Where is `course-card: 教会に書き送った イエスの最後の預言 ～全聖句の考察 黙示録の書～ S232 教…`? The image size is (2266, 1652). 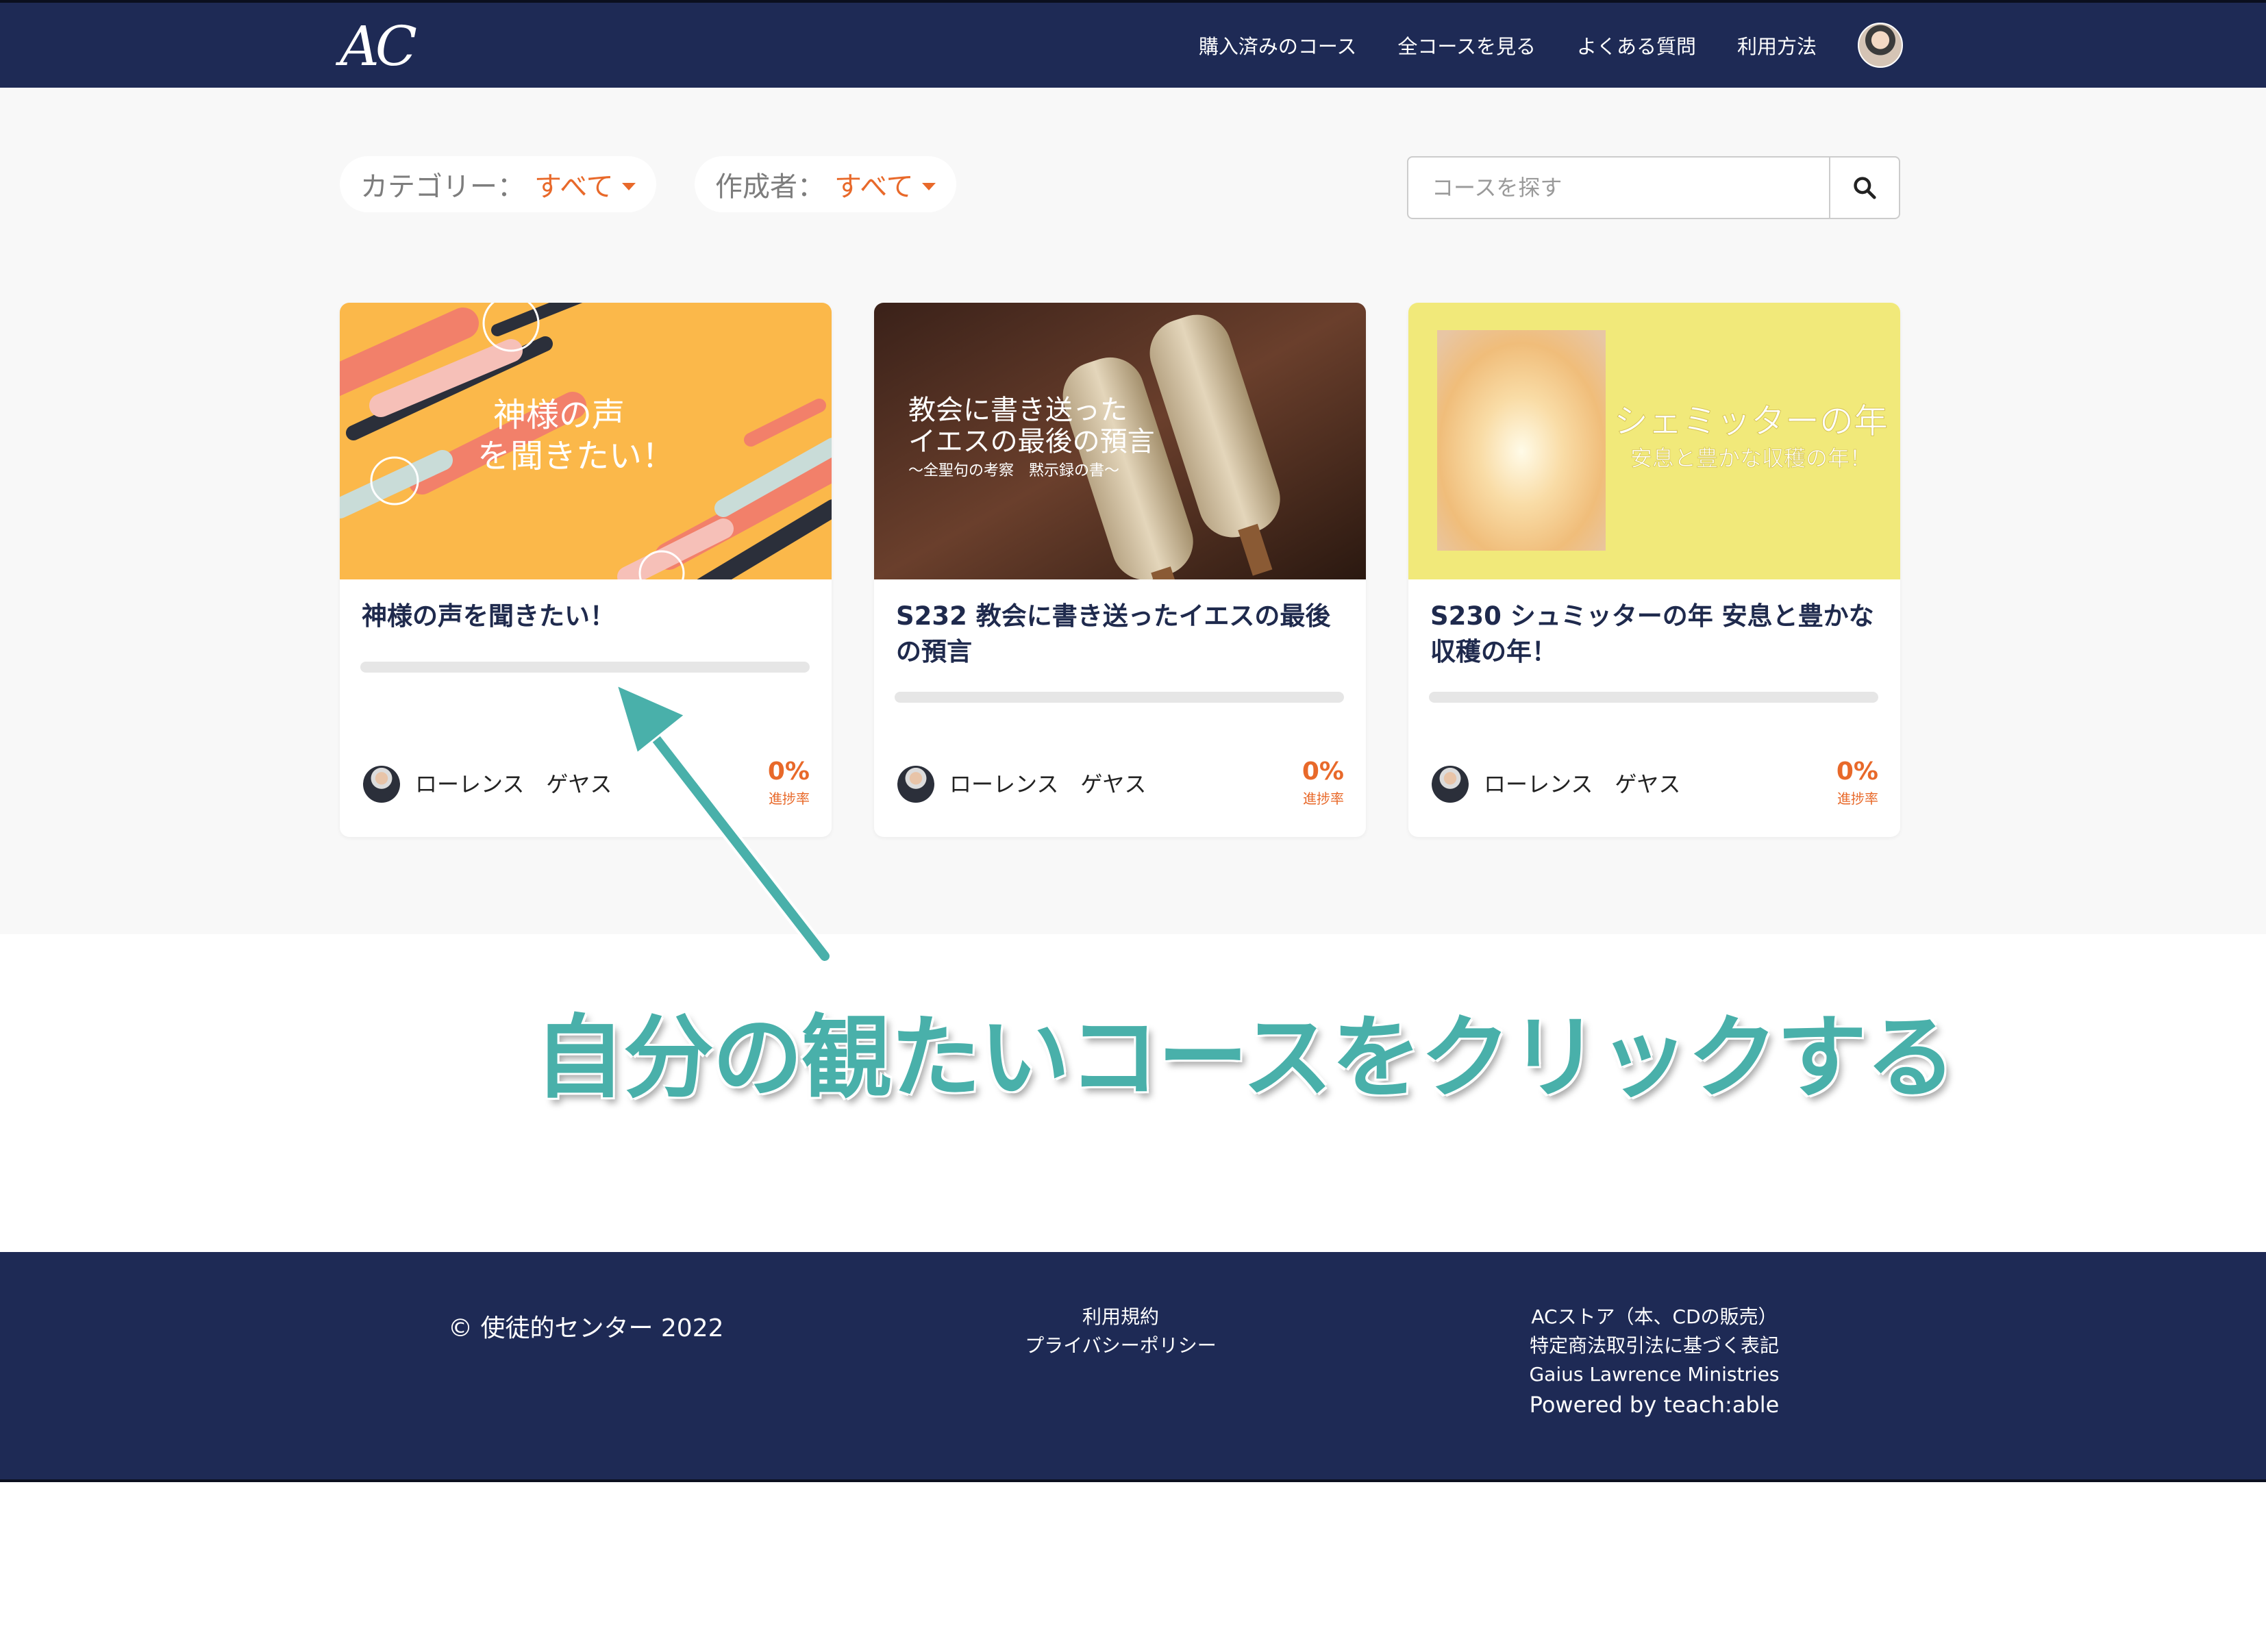
course-card: 教会に書き送った イエスの最後の預言 ～全聖句の考察 黙示録の書～ S232 教… is located at coordinates (1120, 570).